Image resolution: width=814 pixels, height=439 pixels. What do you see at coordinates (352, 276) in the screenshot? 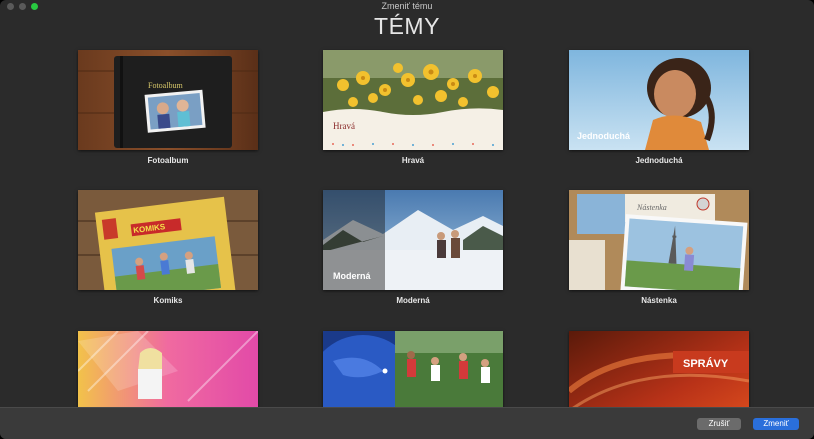
I see `moderna-overlay-text: Moderná` at bounding box center [352, 276].